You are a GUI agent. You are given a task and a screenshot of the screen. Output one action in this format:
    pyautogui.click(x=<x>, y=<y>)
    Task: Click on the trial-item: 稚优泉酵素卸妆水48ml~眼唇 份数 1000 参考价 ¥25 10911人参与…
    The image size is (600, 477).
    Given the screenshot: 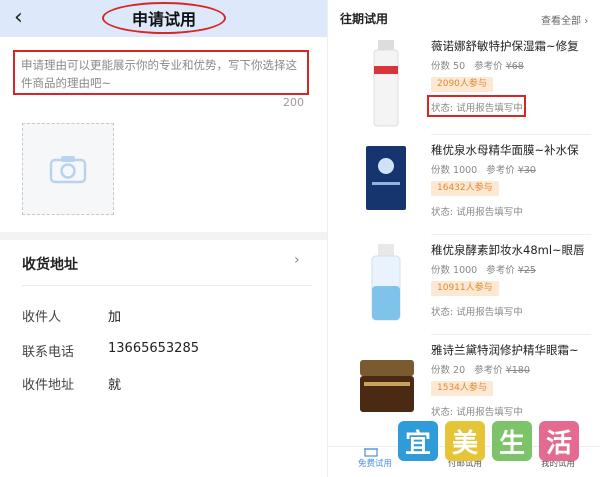 What is the action you would take?
    pyautogui.click(x=464, y=292)
    